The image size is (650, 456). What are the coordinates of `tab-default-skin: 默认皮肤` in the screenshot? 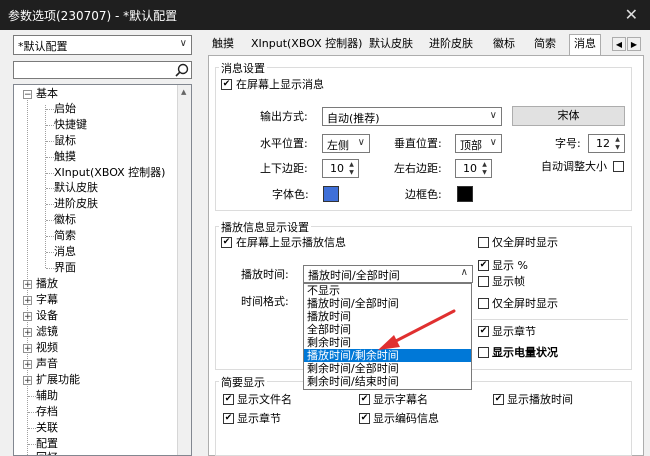 It's located at (391, 45).